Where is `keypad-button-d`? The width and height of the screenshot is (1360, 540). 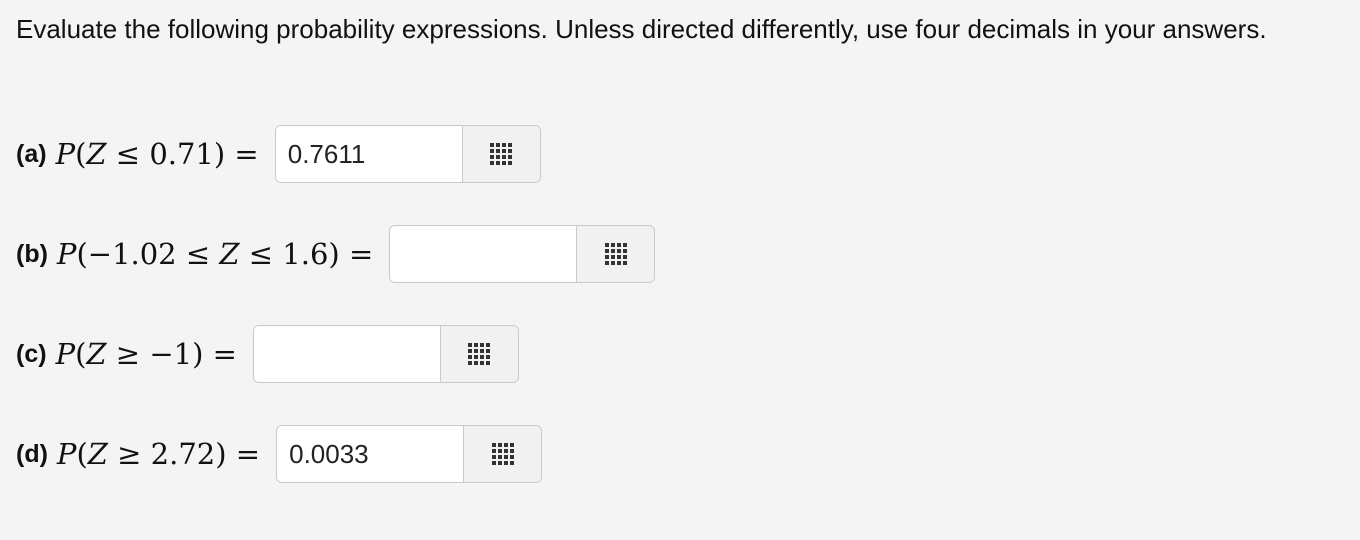 keypad-button-d is located at coordinates (503, 454).